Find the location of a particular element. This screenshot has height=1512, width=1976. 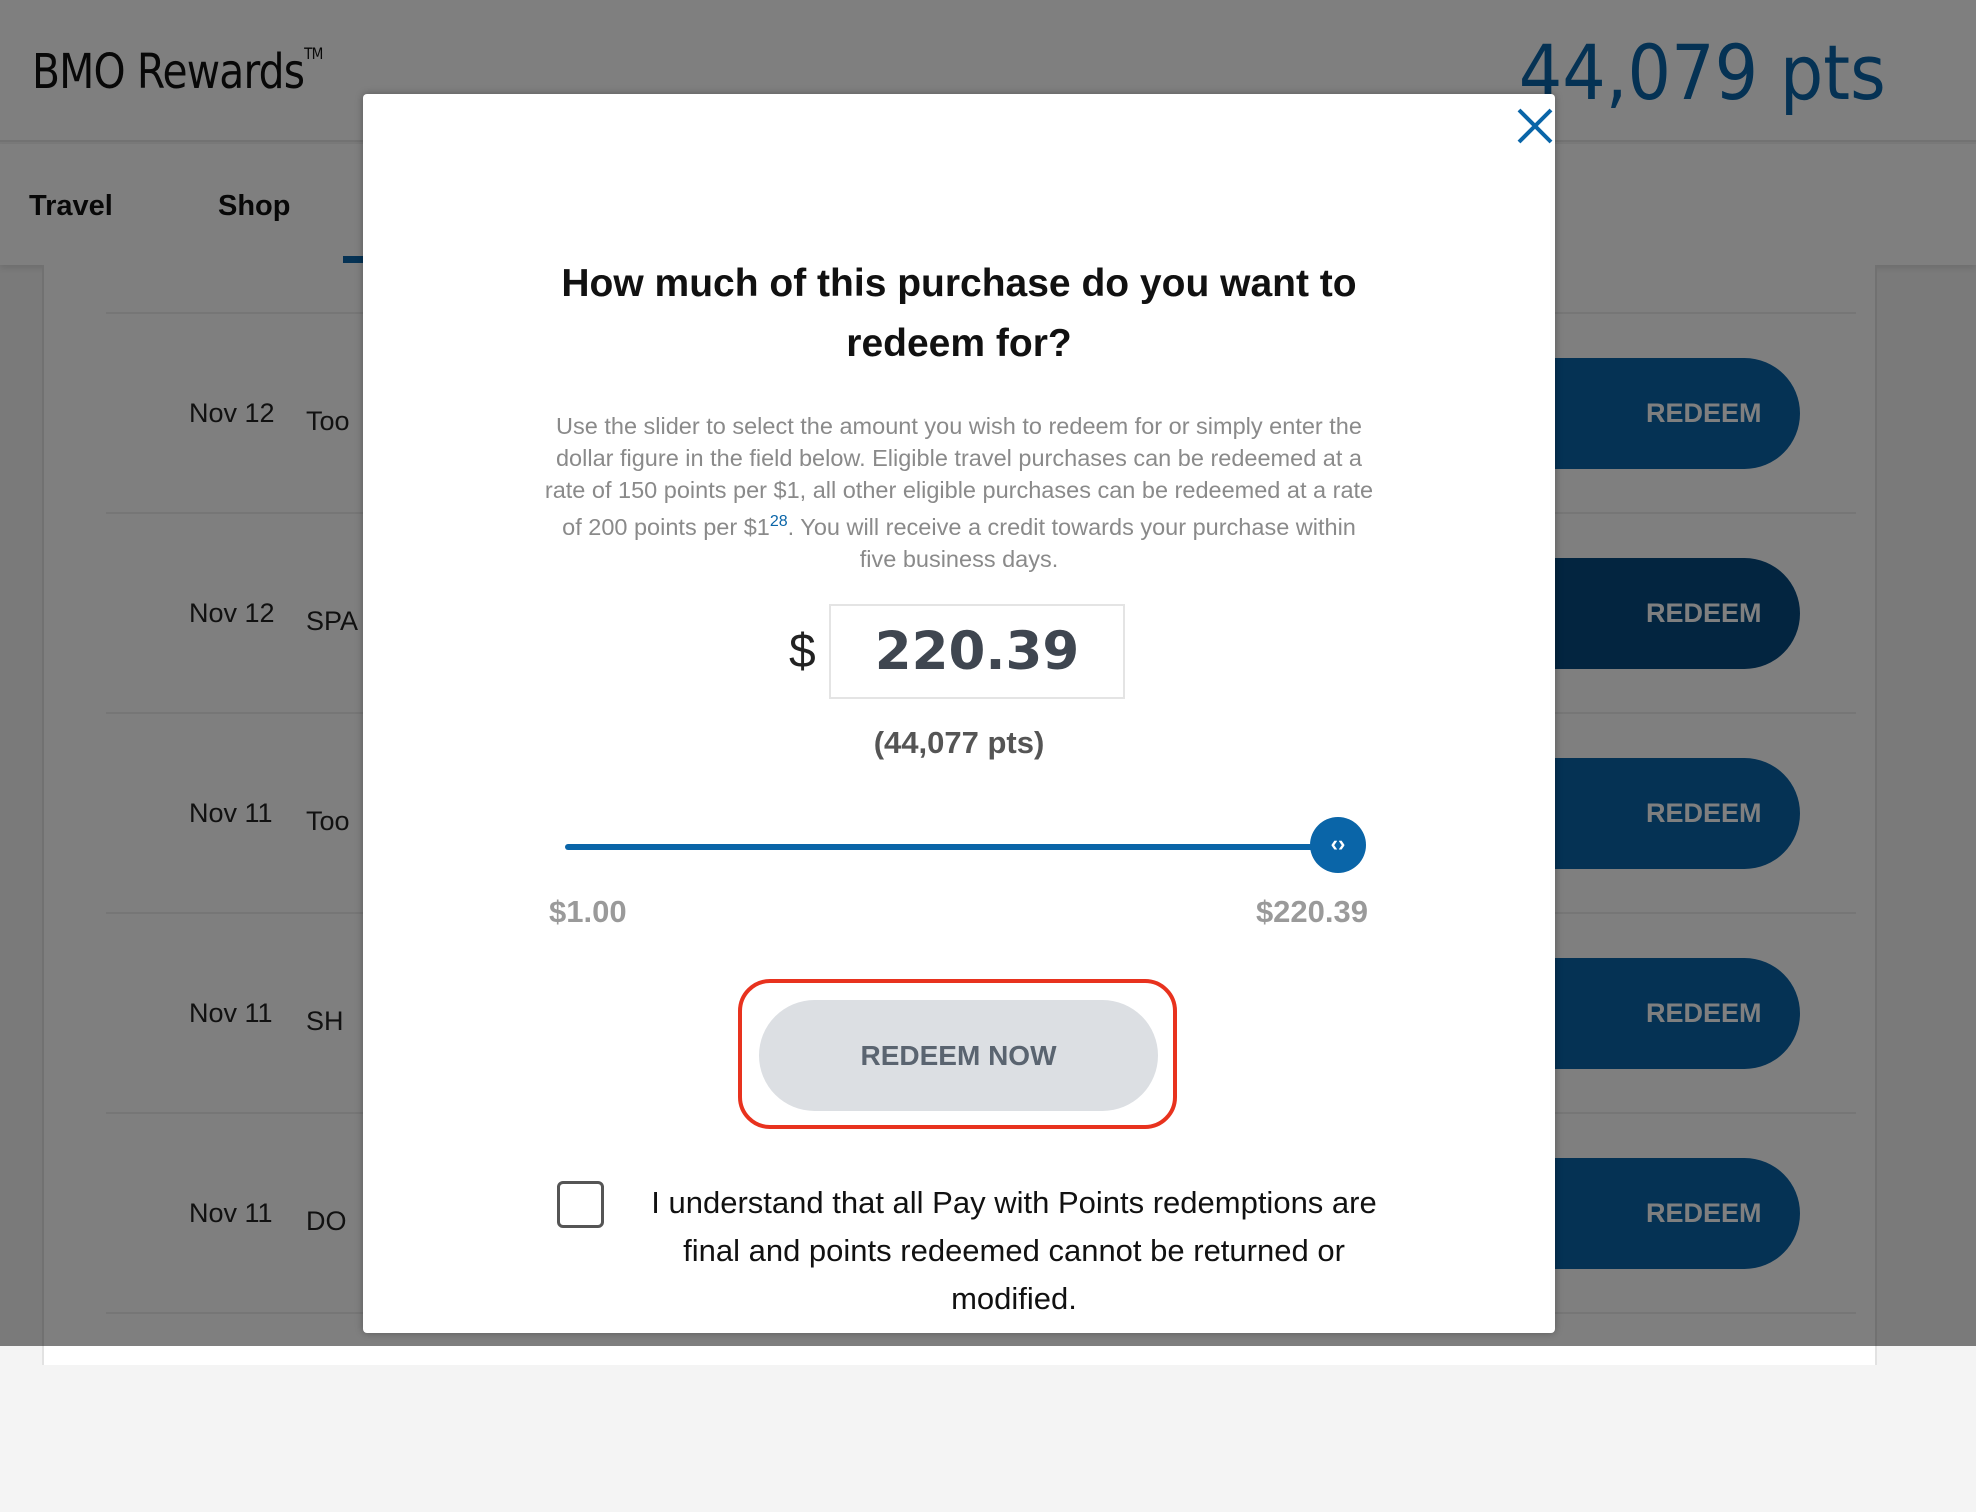

slider-thumb: ‹› is located at coordinates (1338, 845).